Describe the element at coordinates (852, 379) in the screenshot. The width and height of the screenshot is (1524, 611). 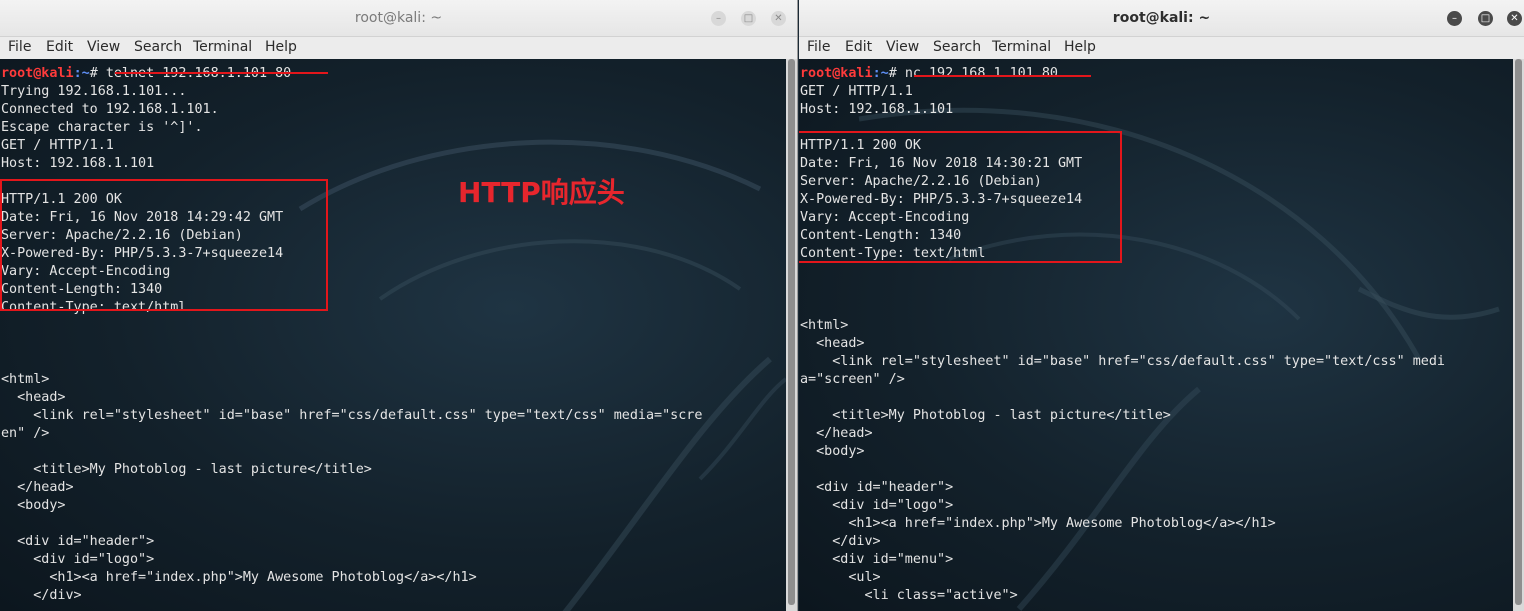
I see `terminal-line: a="screen" />` at that location.